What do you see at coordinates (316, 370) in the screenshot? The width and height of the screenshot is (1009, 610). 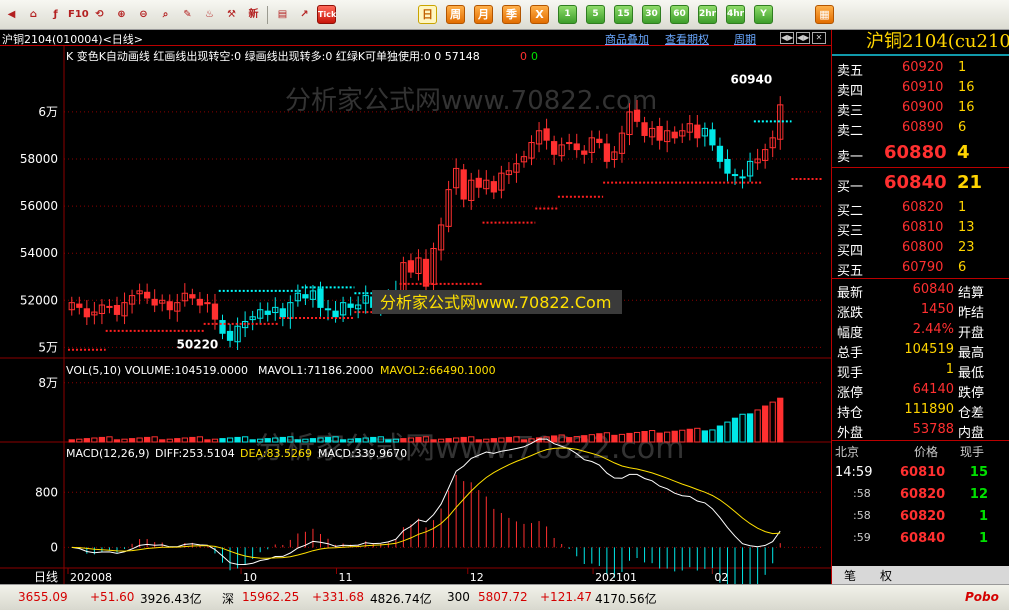 I see `vol-mavol1: MAVOL1:71186.2000` at bounding box center [316, 370].